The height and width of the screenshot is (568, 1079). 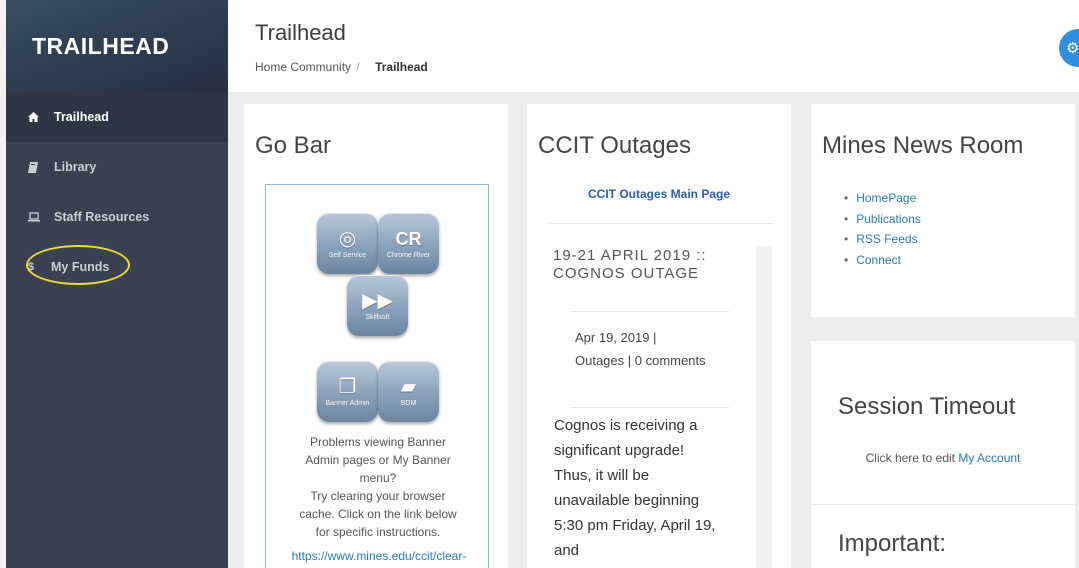 I want to click on brand-logo-text: TRAILHEAD, so click(x=101, y=45).